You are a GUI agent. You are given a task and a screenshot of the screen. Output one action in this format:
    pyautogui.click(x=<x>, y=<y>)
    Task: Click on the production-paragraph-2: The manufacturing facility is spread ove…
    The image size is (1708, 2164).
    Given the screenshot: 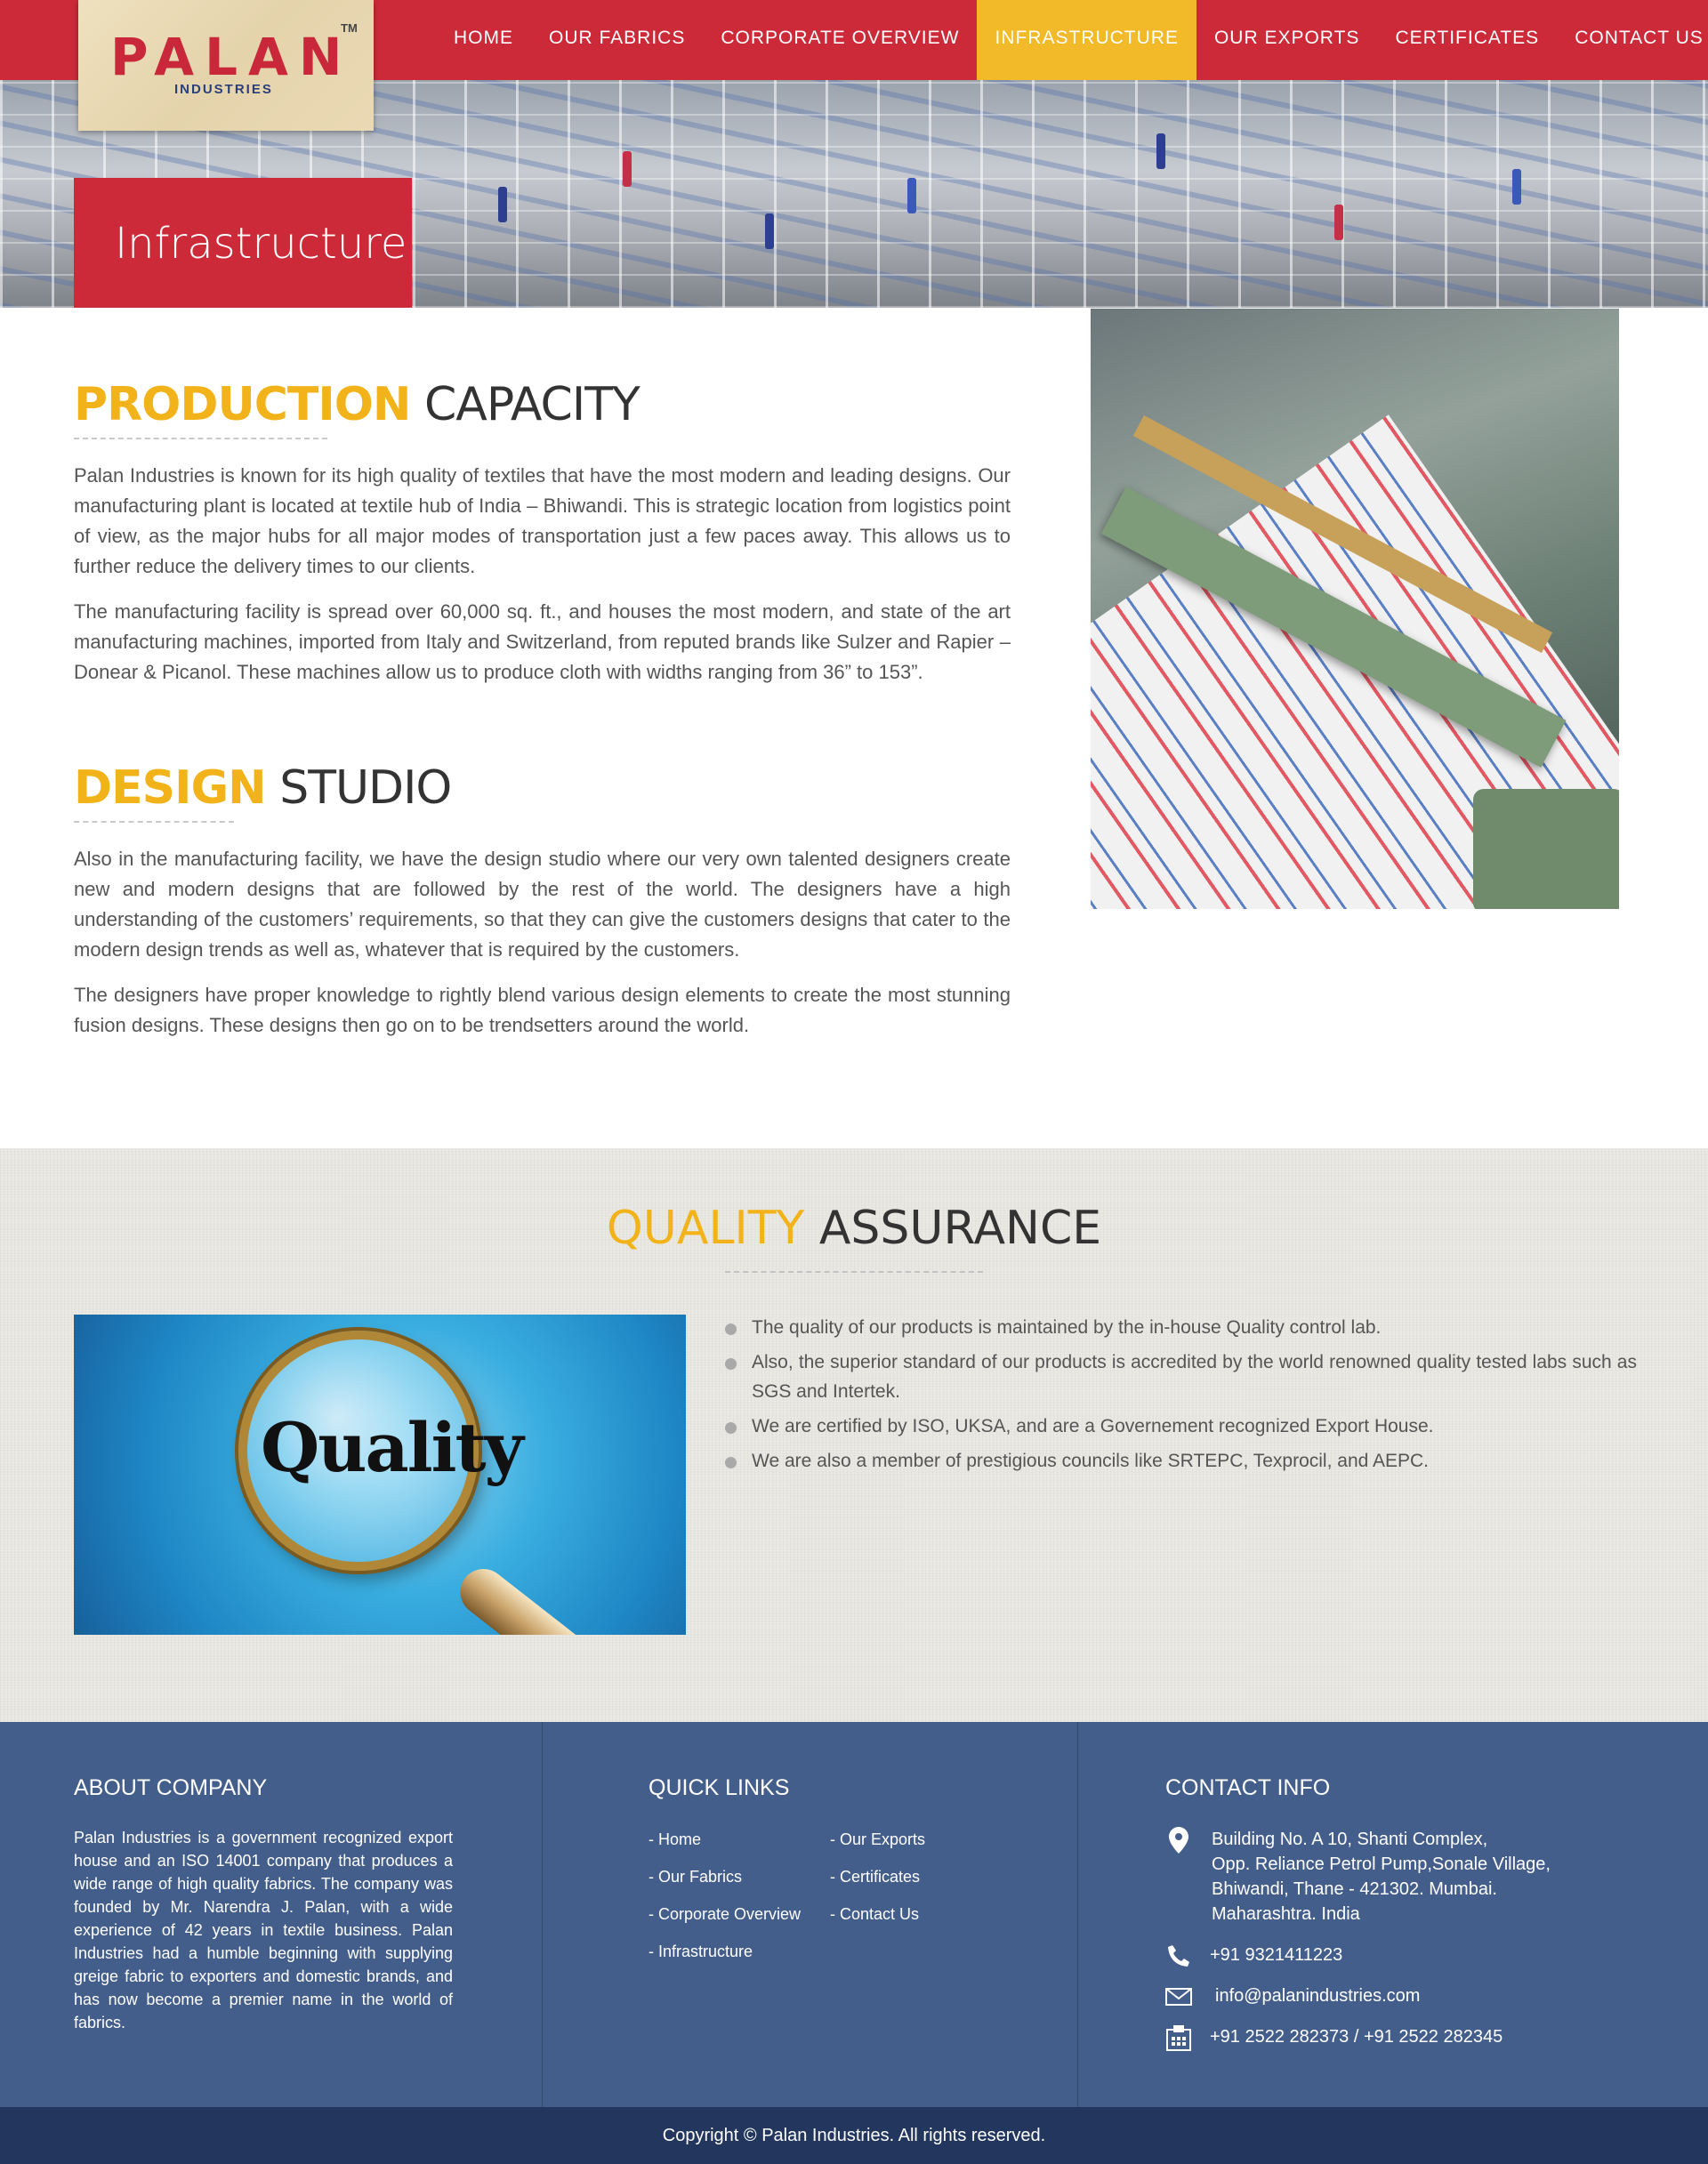 What is the action you would take?
    pyautogui.click(x=542, y=641)
    